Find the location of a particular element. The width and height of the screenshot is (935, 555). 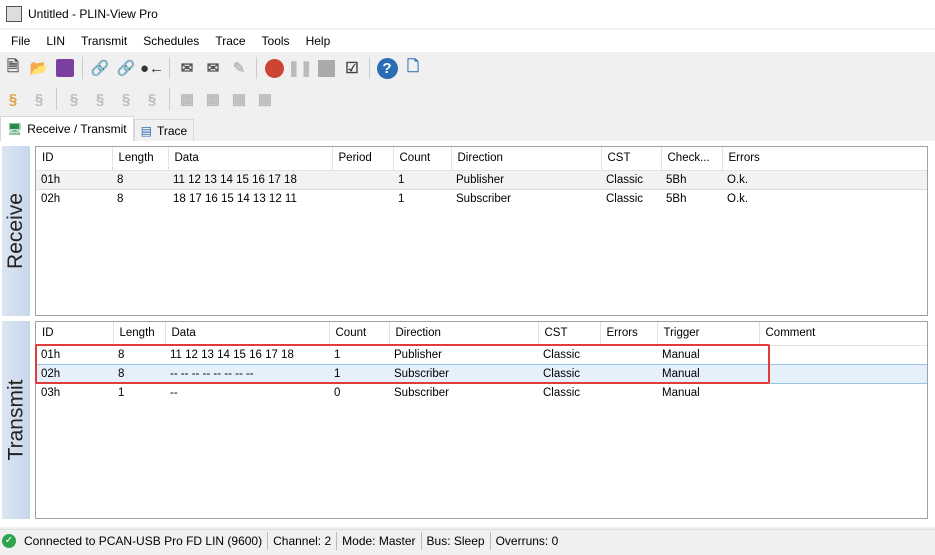

tab-bar: 🖥 Receive / Transmit ▤ Trace is located at coordinates (97, 128).